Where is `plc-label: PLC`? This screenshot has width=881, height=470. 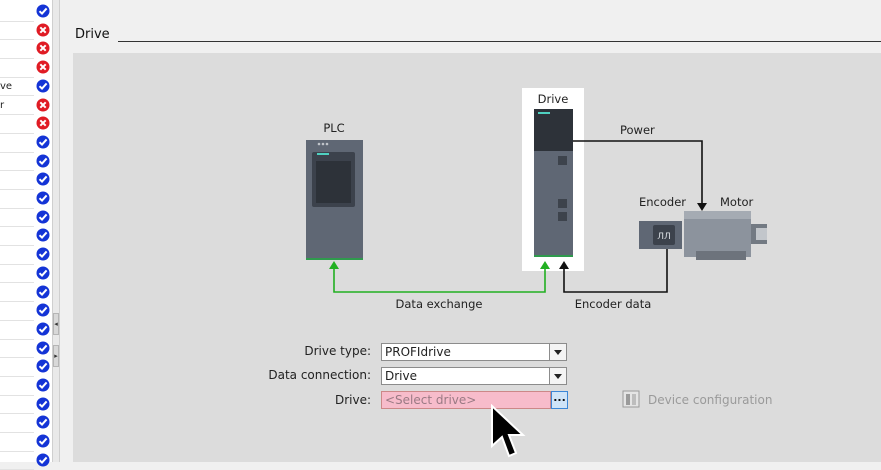 plc-label: PLC is located at coordinates (333, 128).